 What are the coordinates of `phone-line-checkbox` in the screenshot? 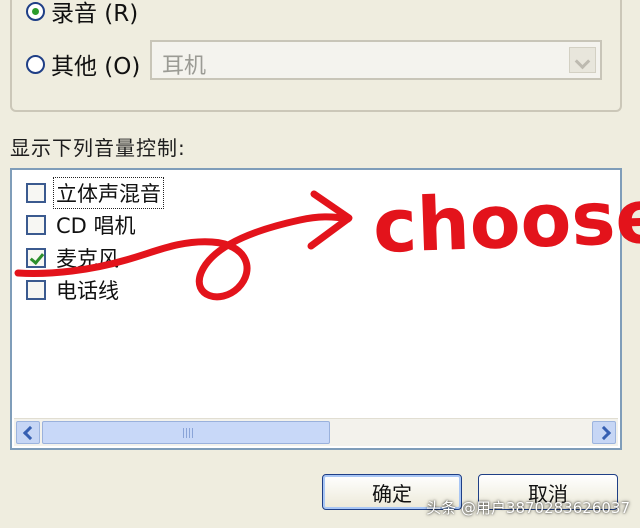 It's located at (36, 290).